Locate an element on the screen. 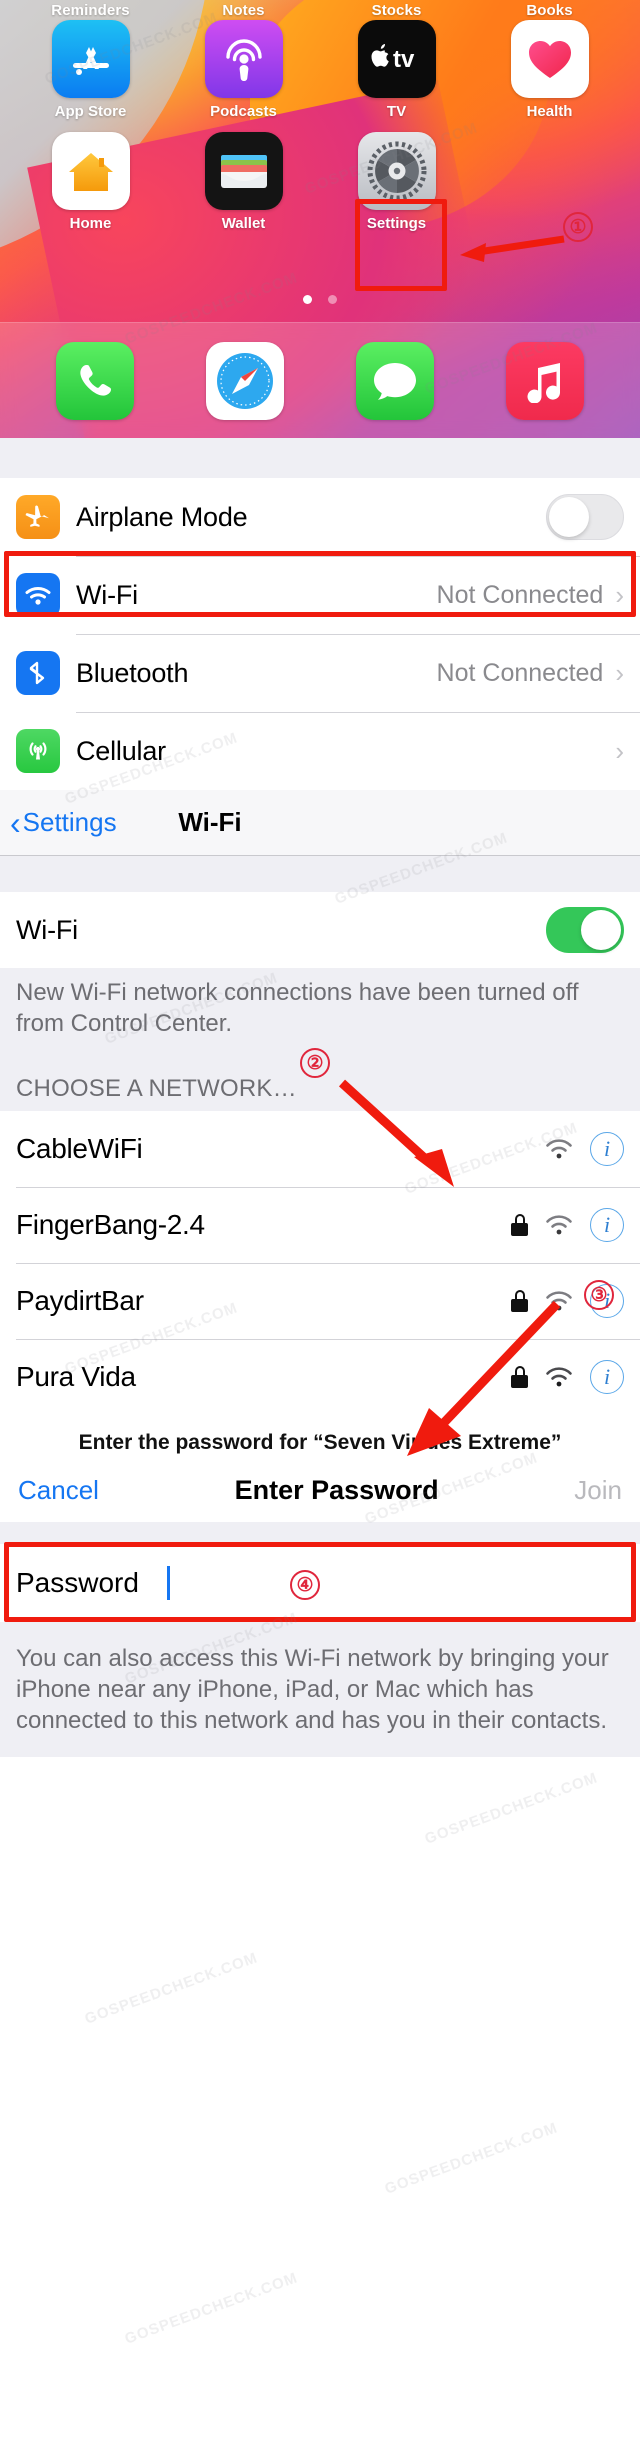  wifi-page-navbar: ‹ Settings Wi-Fi is located at coordinates (320, 823).